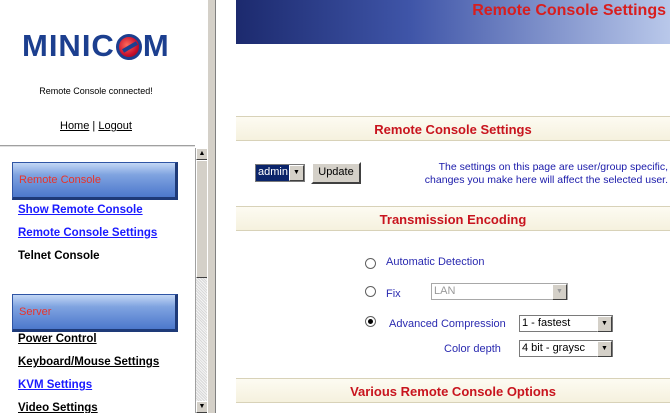 The height and width of the screenshot is (413, 670). What do you see at coordinates (370, 291) in the screenshot?
I see `radio-fix` at bounding box center [370, 291].